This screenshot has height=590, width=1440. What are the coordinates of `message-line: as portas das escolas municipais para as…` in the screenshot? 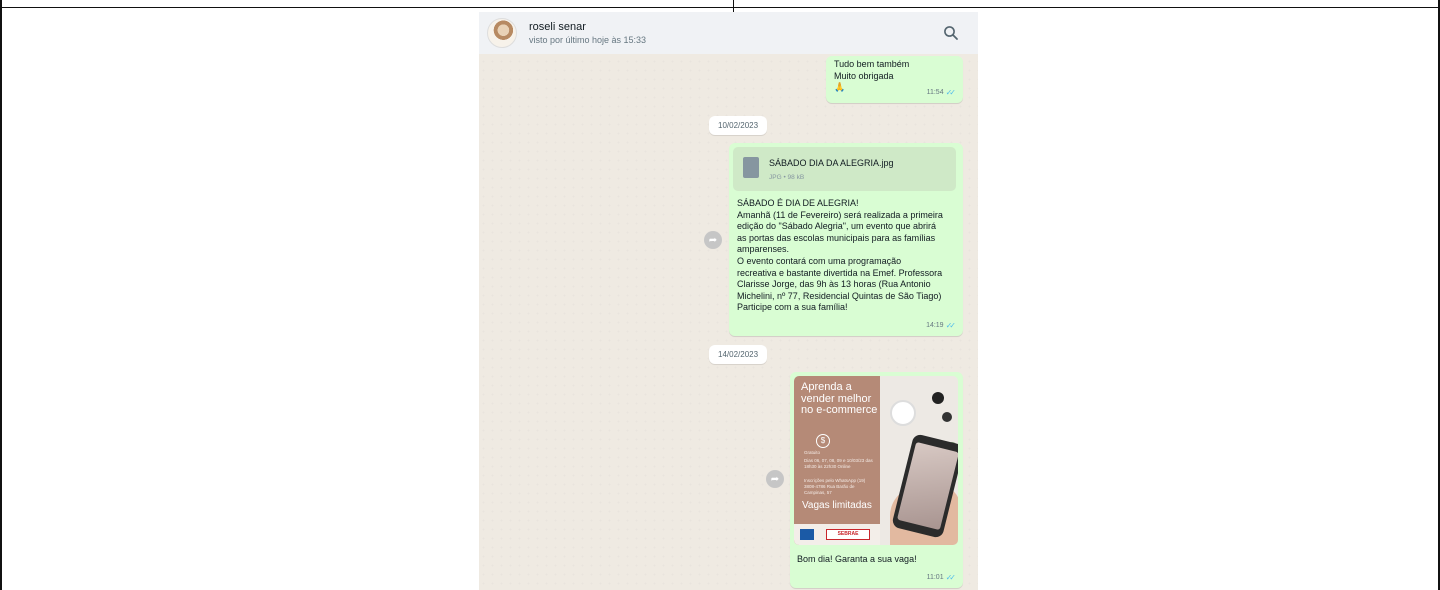 It's located at (836, 237).